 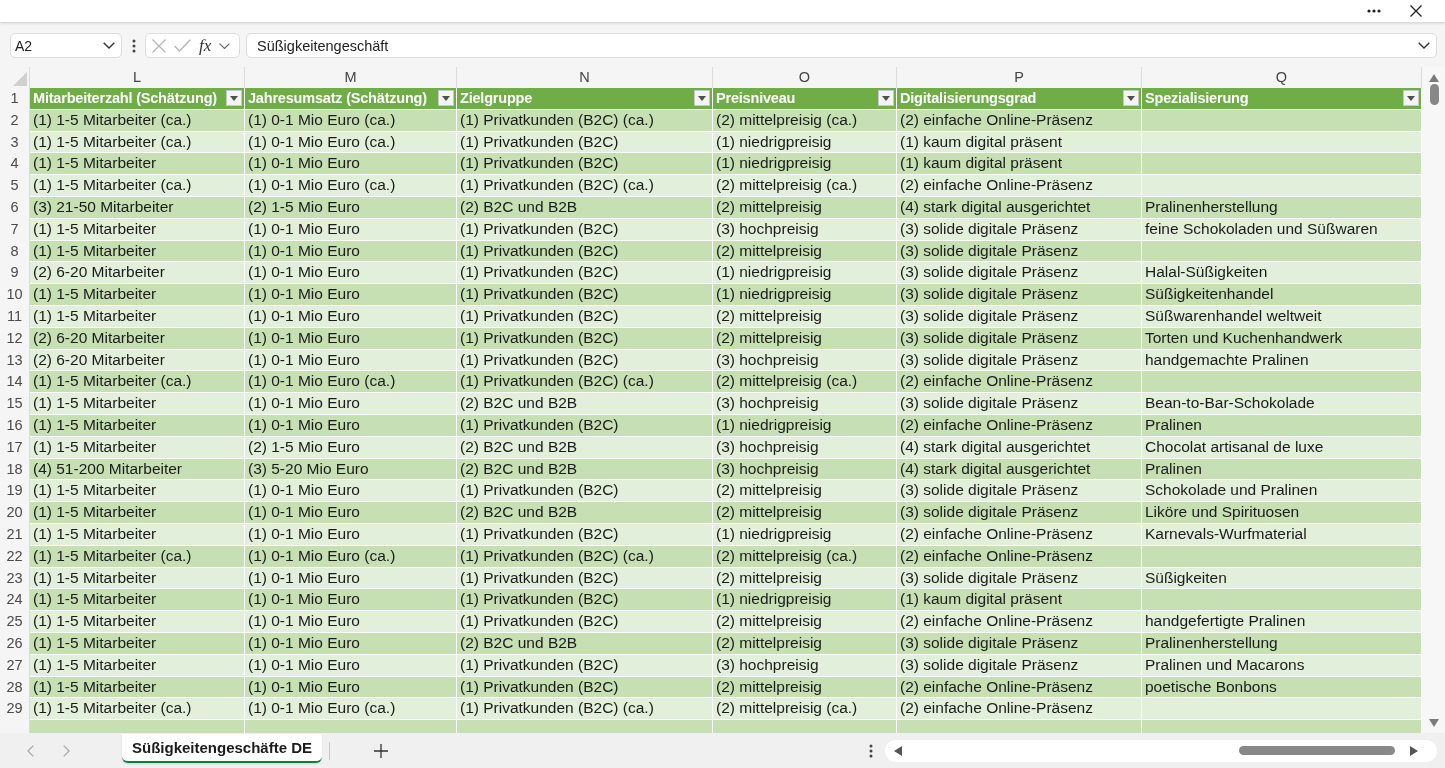 I want to click on row-number: 1, so click(x=15, y=99).